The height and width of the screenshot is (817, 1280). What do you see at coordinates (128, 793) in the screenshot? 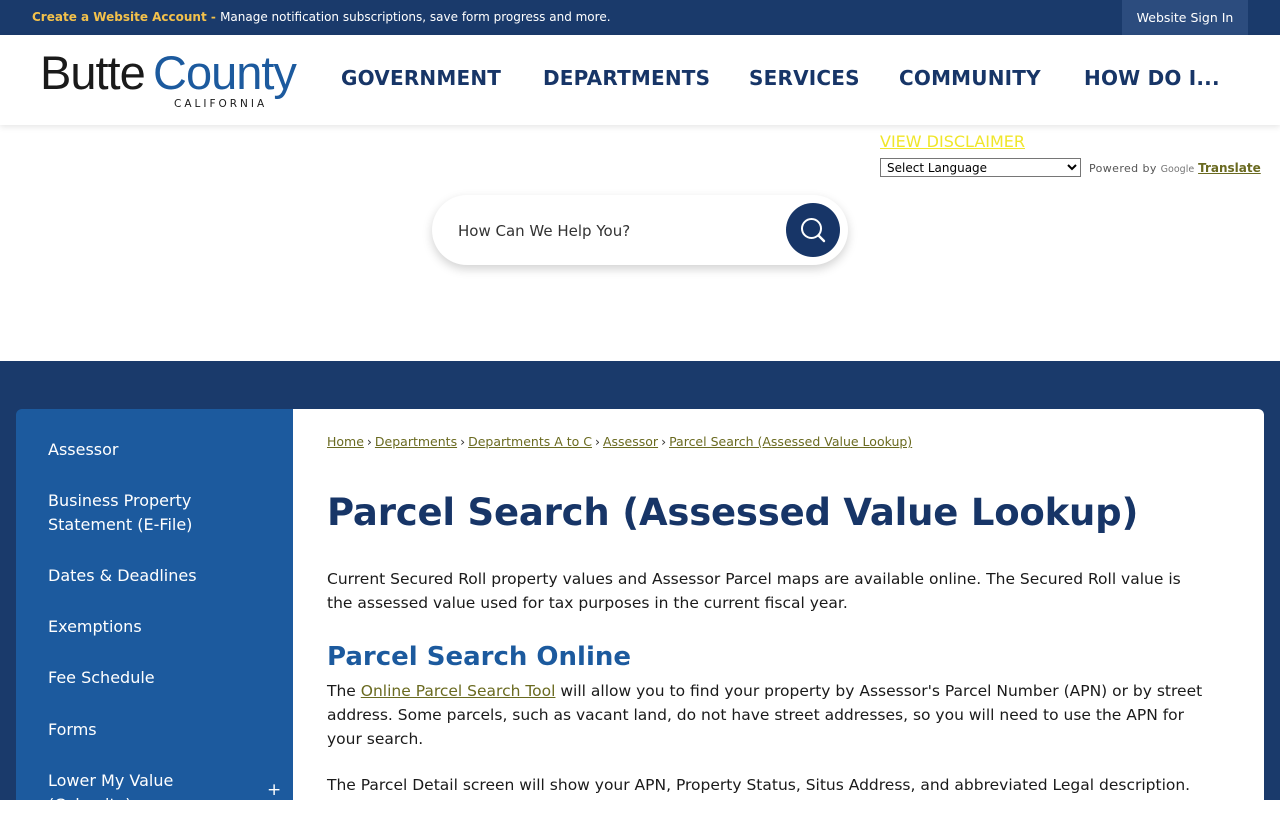
I see `sidebar-item-lower-my-value: Lower My Value (Calamity)` at bounding box center [128, 793].